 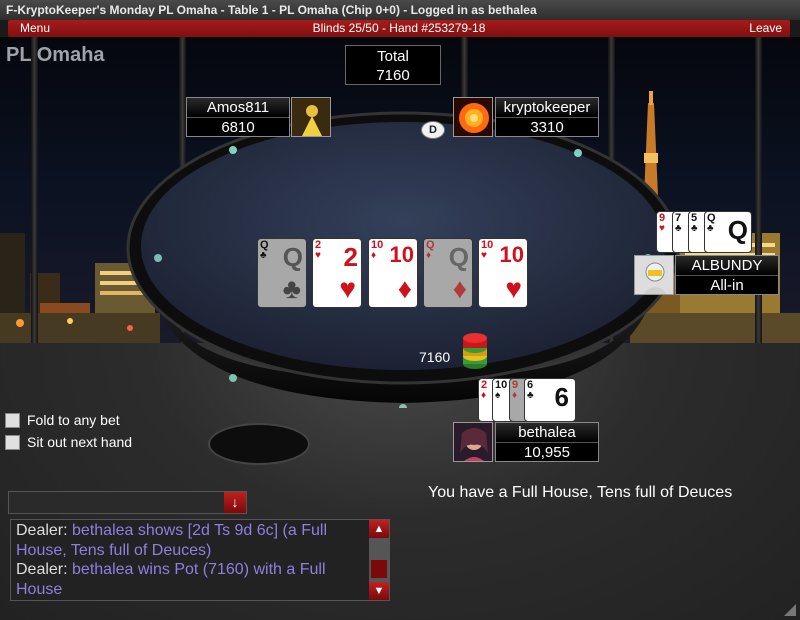 I want to click on card-rank-large: 6, so click(x=561, y=397).